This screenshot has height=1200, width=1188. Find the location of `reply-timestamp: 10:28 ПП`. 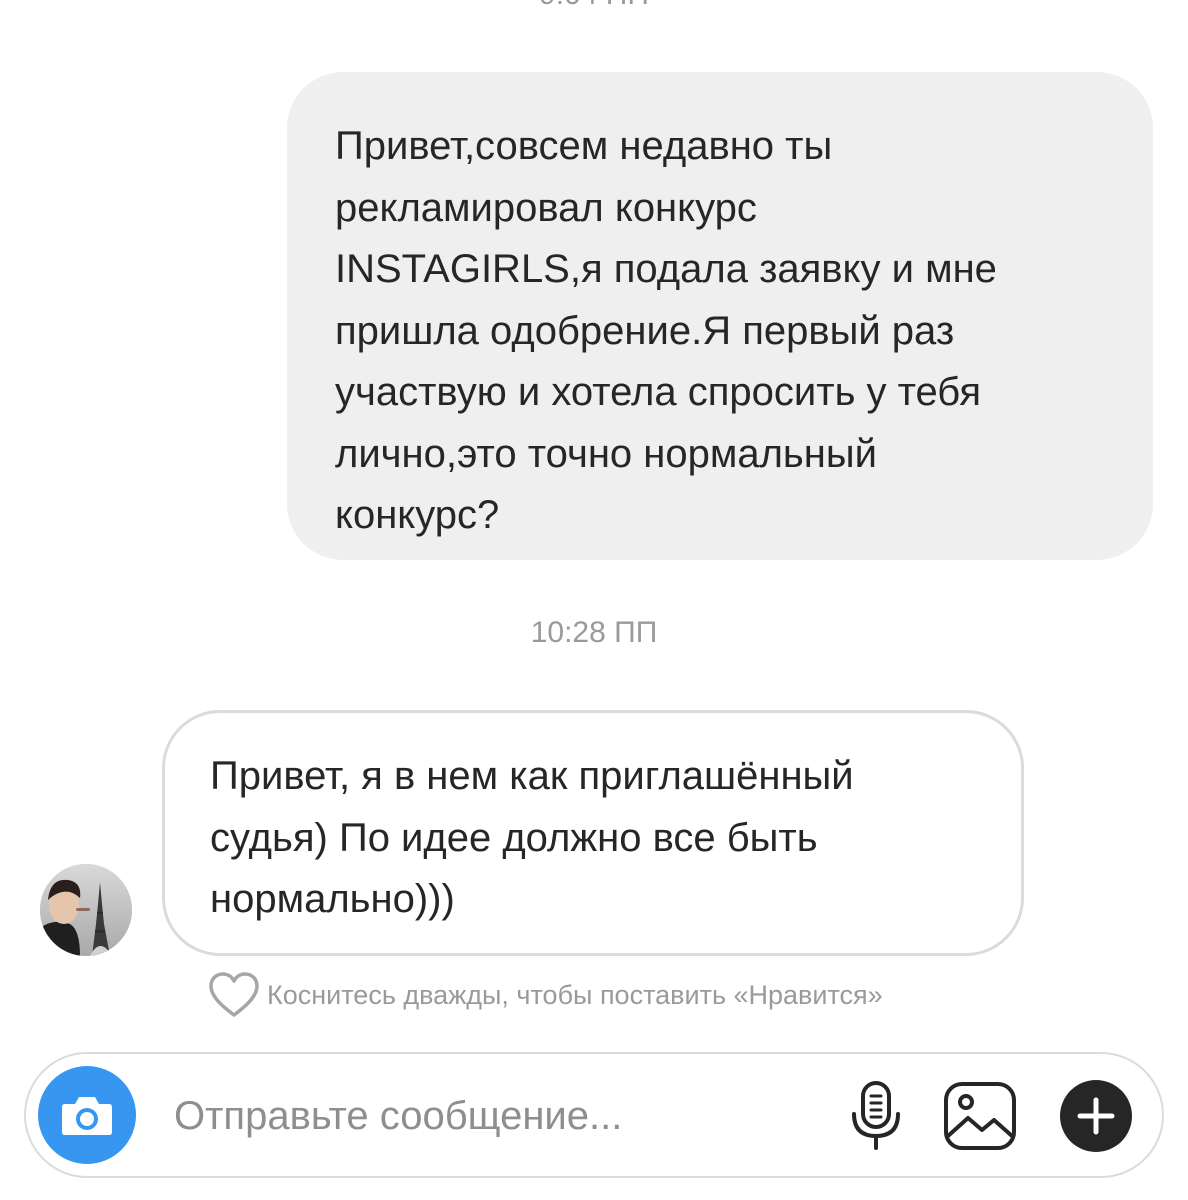

reply-timestamp: 10:28 ПП is located at coordinates (594, 632).